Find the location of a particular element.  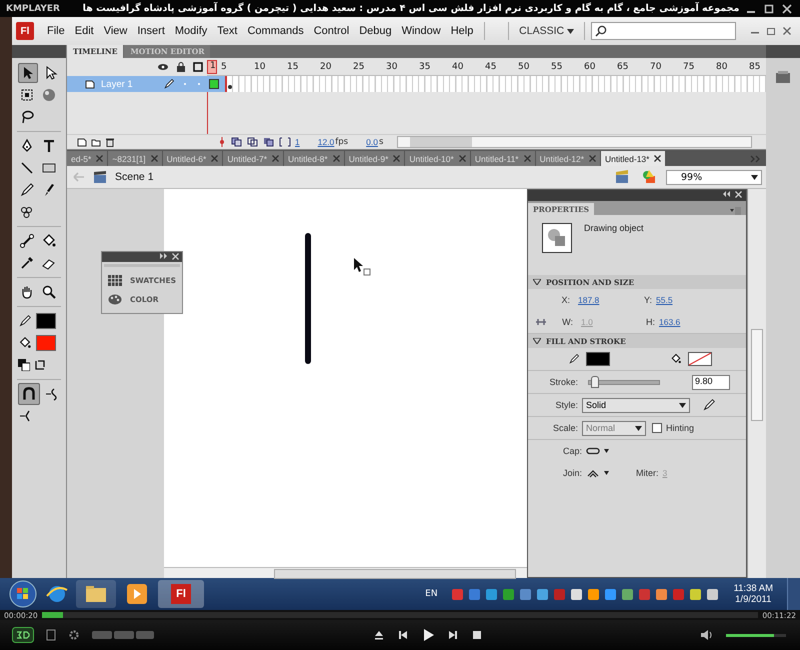

taskbar-app-button: Fl is located at coordinates (181, 594).